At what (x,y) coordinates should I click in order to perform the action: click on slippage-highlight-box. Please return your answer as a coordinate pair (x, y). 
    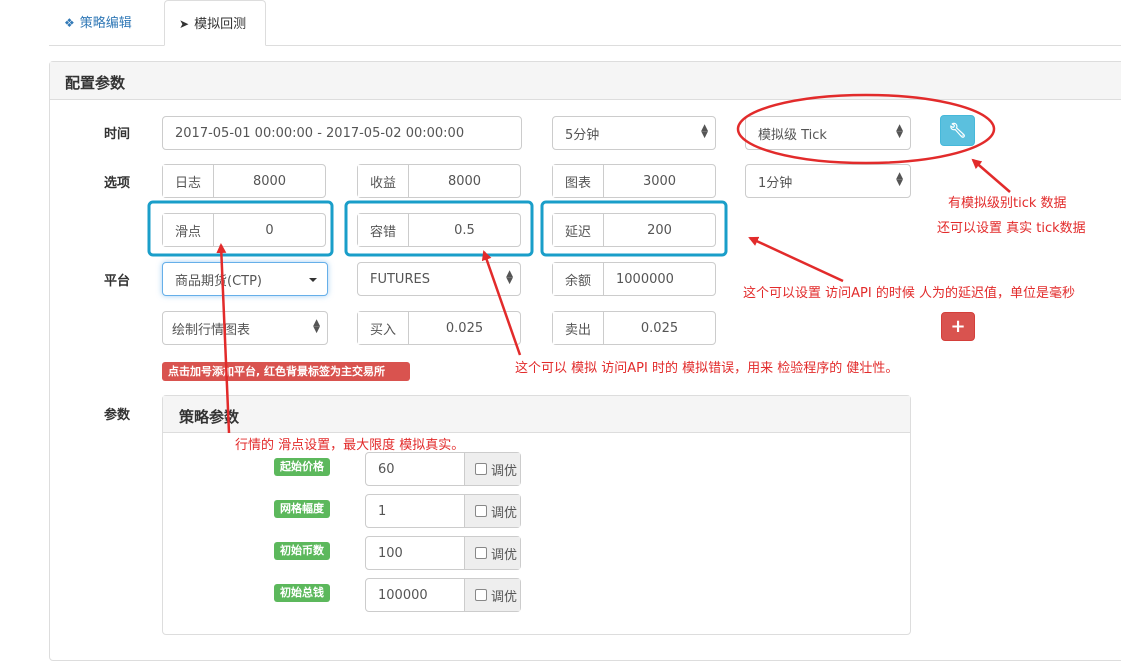
    Looking at the image, I should click on (240, 228).